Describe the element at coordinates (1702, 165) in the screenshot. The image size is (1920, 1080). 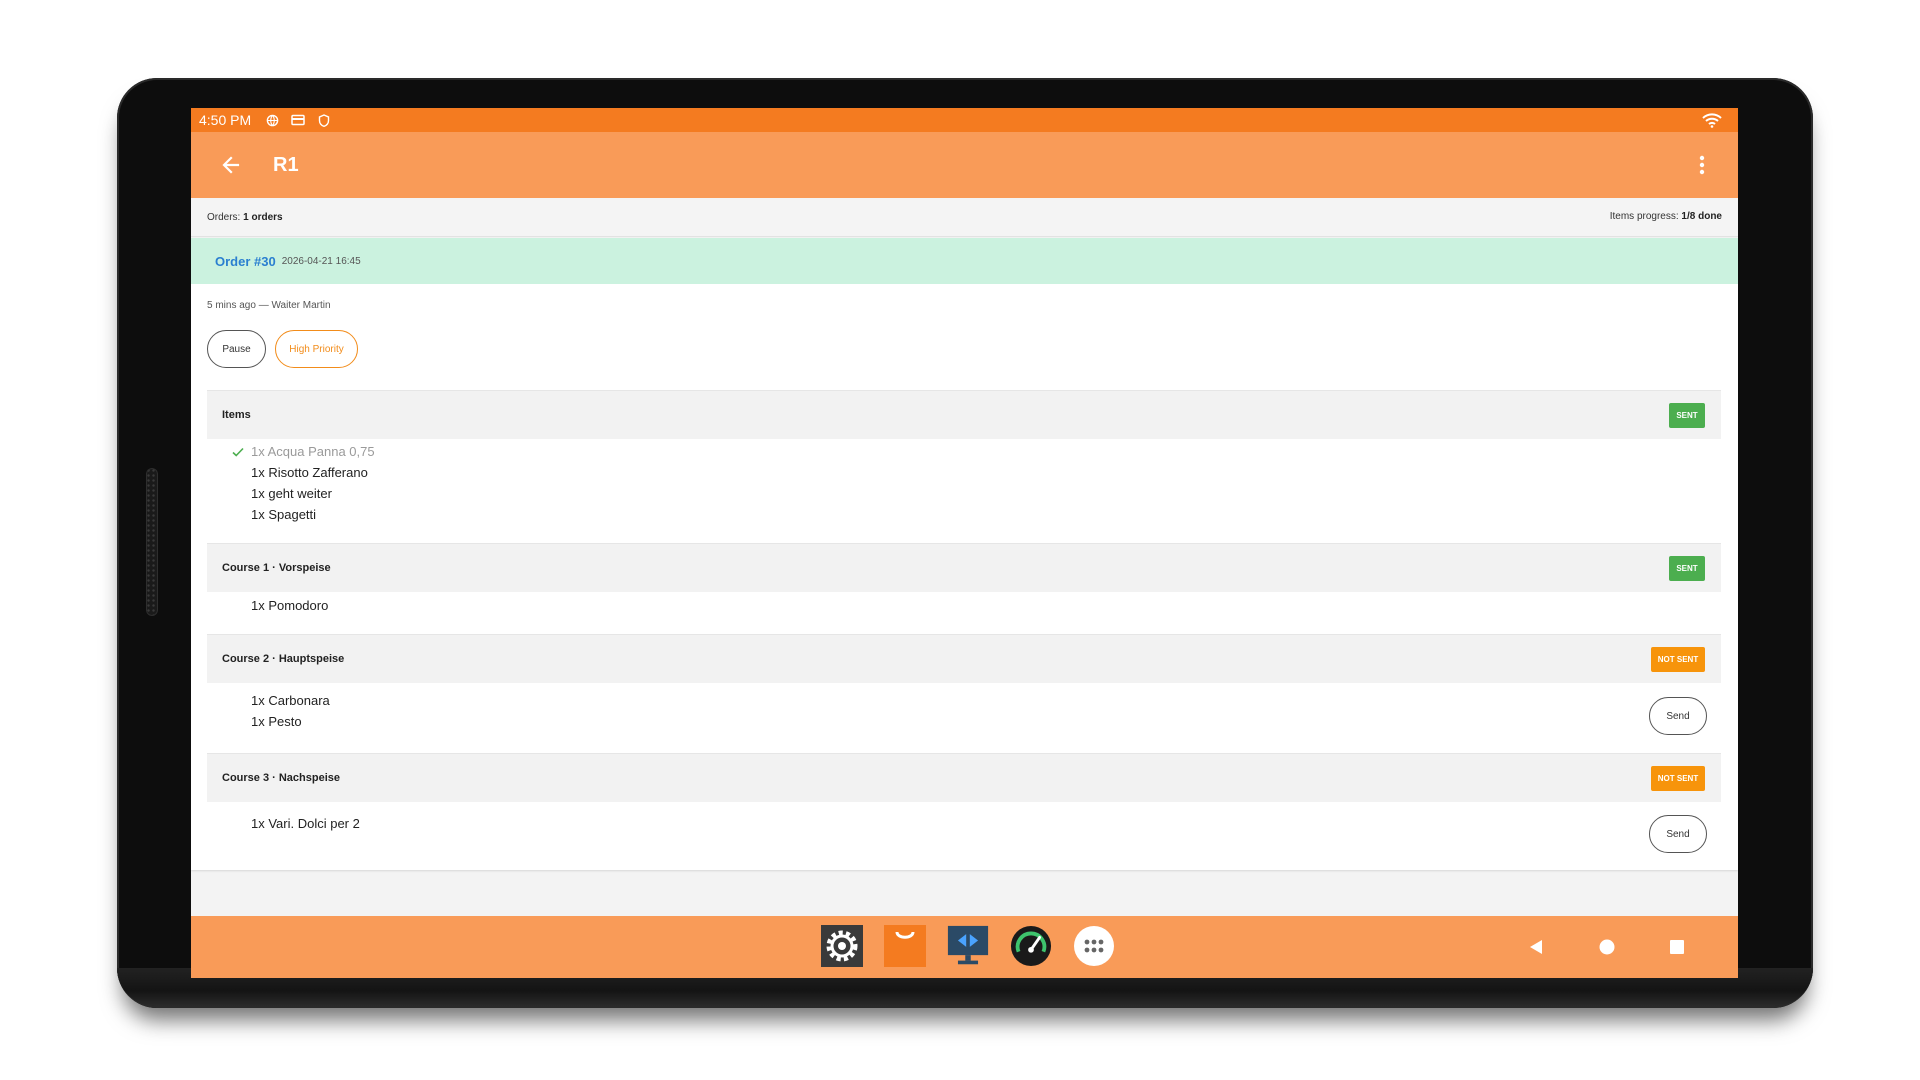
I see `more-vert-icon` at that location.